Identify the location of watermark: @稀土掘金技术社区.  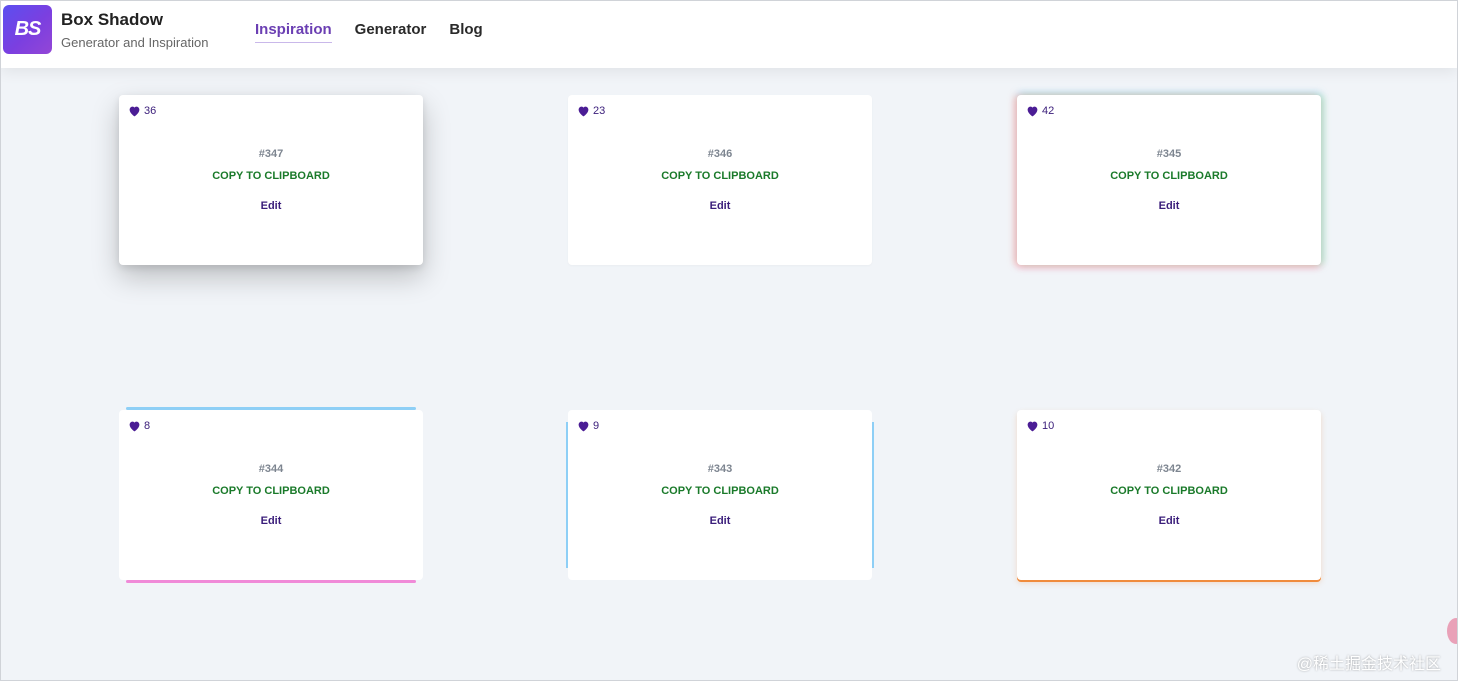
(1368, 664).